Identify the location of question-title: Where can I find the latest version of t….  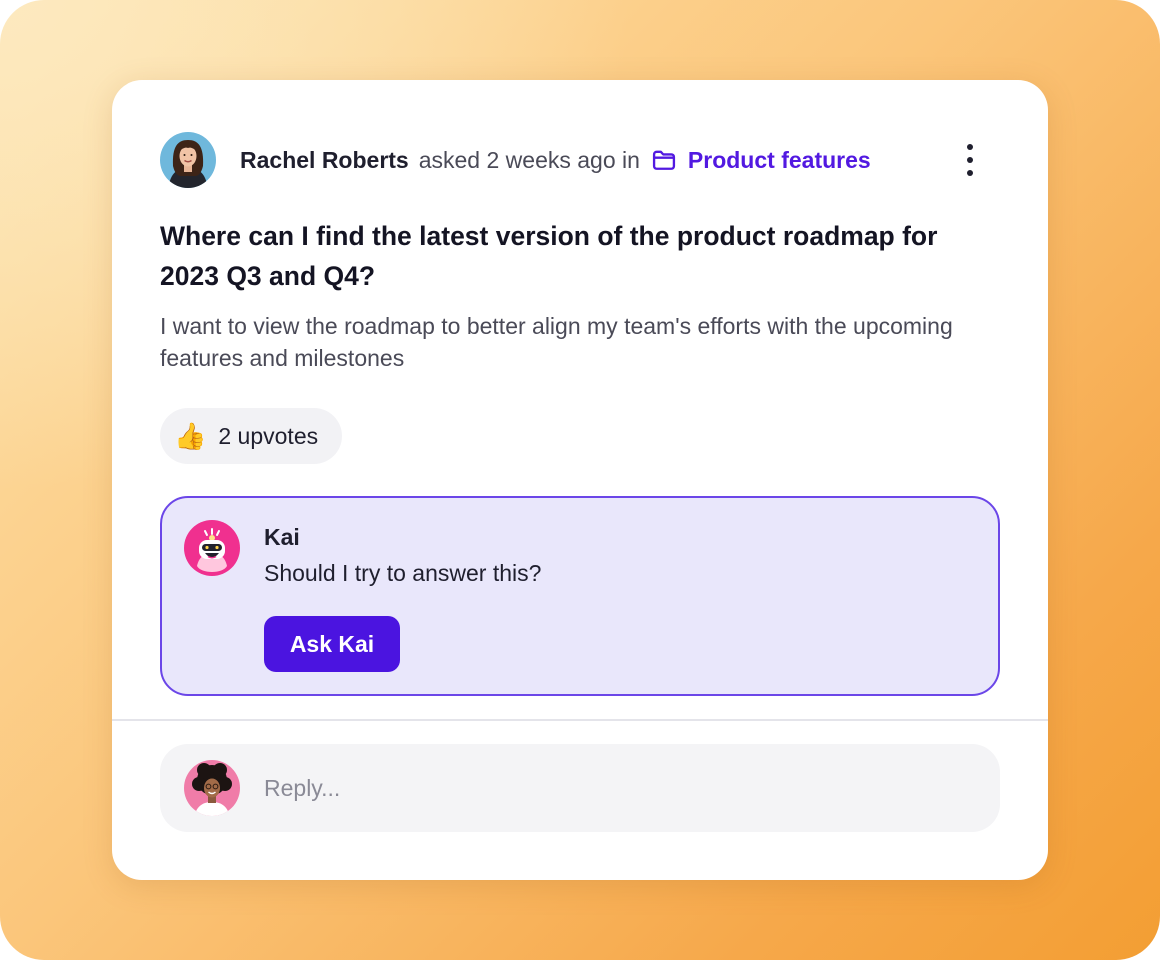
(549, 256).